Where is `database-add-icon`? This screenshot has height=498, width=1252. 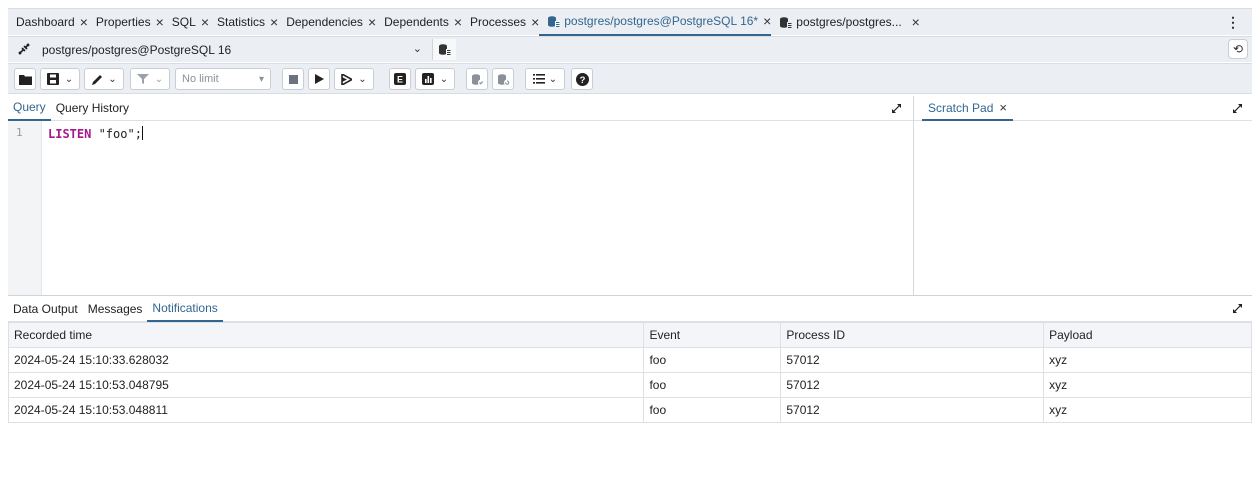 database-add-icon is located at coordinates (444, 49).